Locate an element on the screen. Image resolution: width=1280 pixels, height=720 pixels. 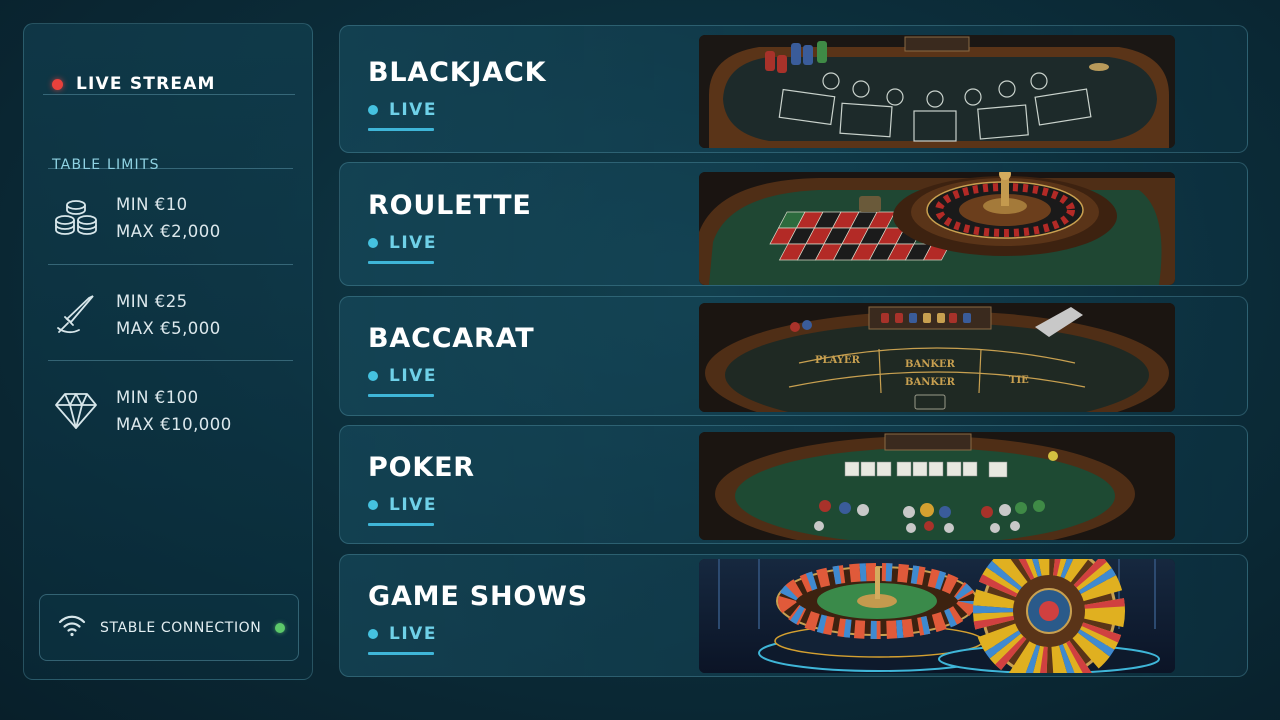
connection-status: STABLE CONNECTION is located at coordinates (169, 627).